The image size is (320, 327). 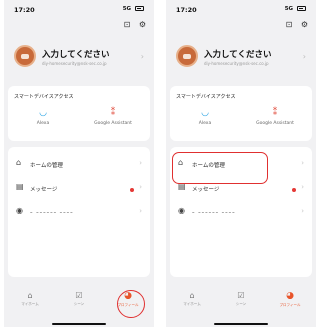 I want to click on tab-bar: ⌂ マイホーム ☑ シーン ◕ プロフィール, so click(x=241, y=304).